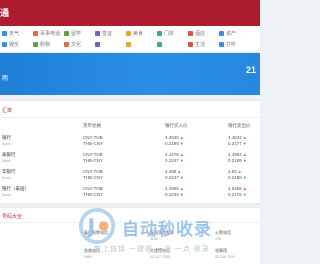 This screenshot has width=320, height=264. I want to click on nav-item-8: 资产, so click(234, 33).